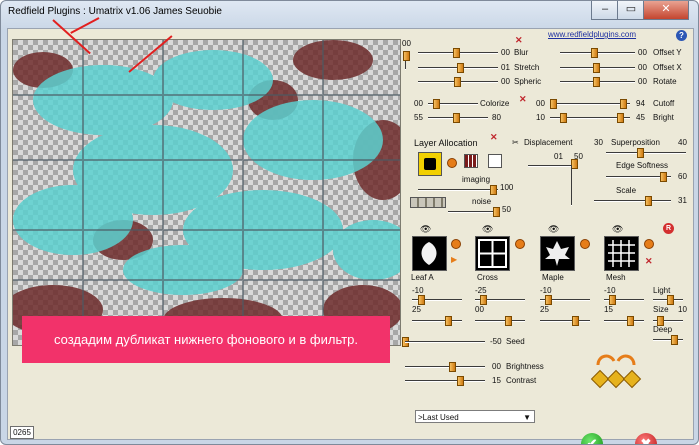  What do you see at coordinates (496, 366) in the screenshot?
I see `brightness-value: 00` at bounding box center [496, 366].